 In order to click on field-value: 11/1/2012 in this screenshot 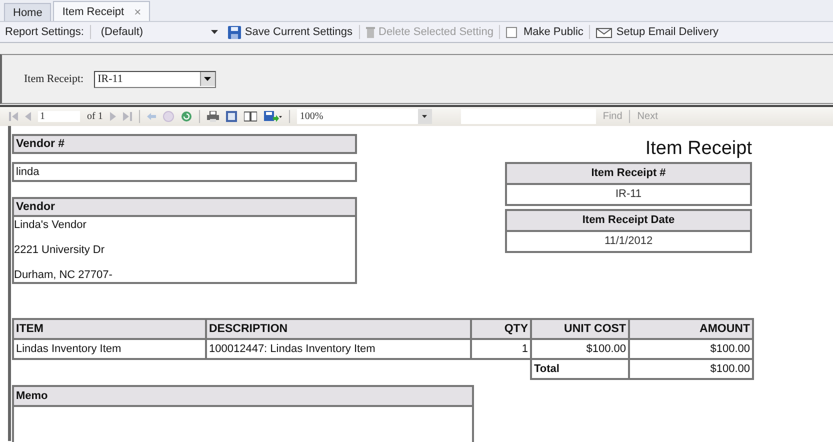, I will do `click(628, 241)`.